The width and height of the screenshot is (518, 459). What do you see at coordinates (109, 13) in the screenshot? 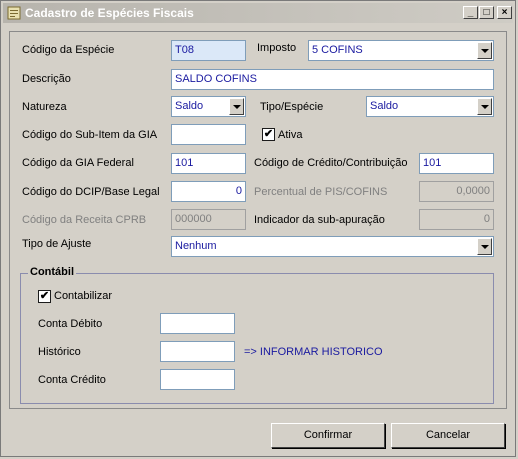
I see `window-title: Cadastro de Espécies Fiscais` at bounding box center [109, 13].